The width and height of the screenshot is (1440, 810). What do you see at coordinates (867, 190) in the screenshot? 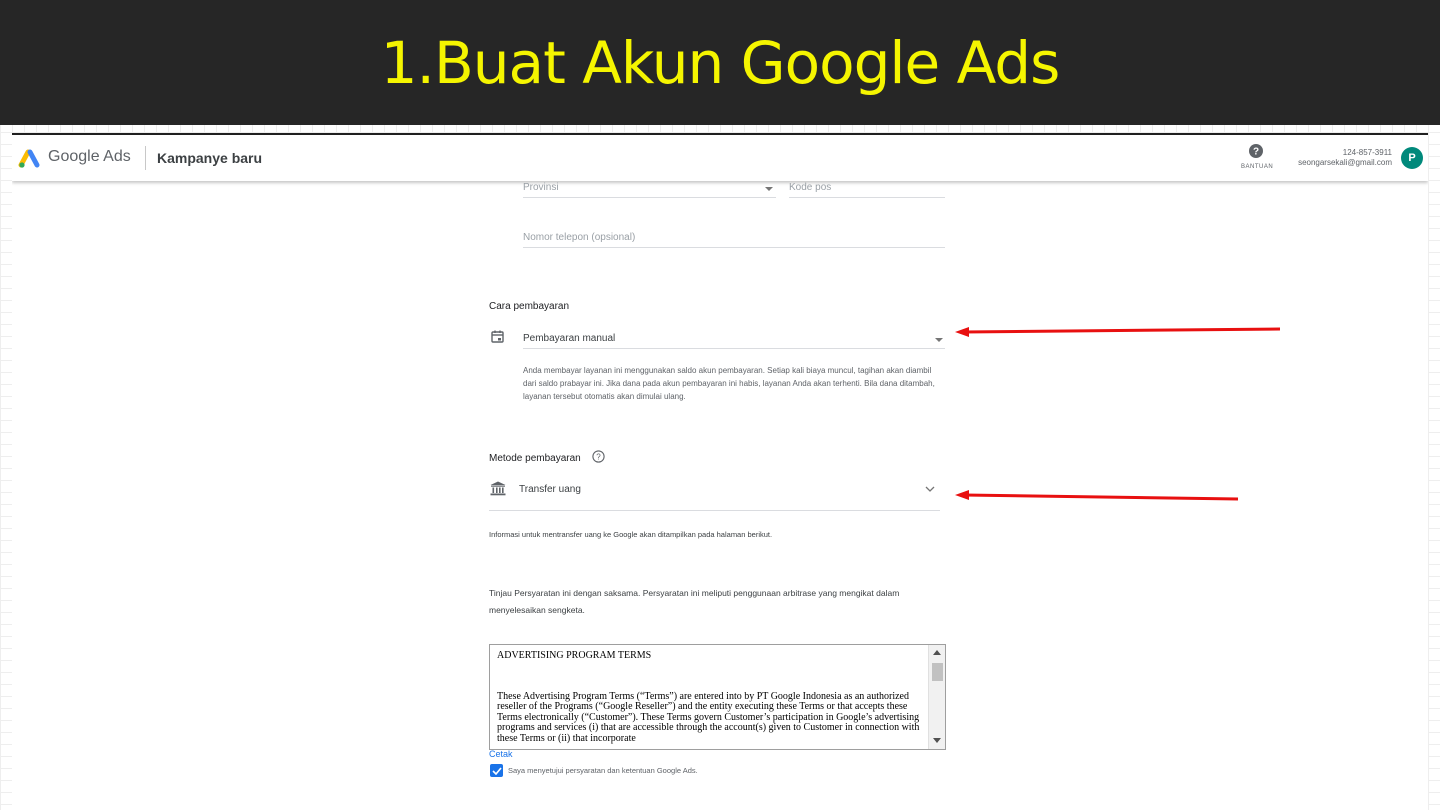
I see `postal-code-field: Kode pos` at bounding box center [867, 190].